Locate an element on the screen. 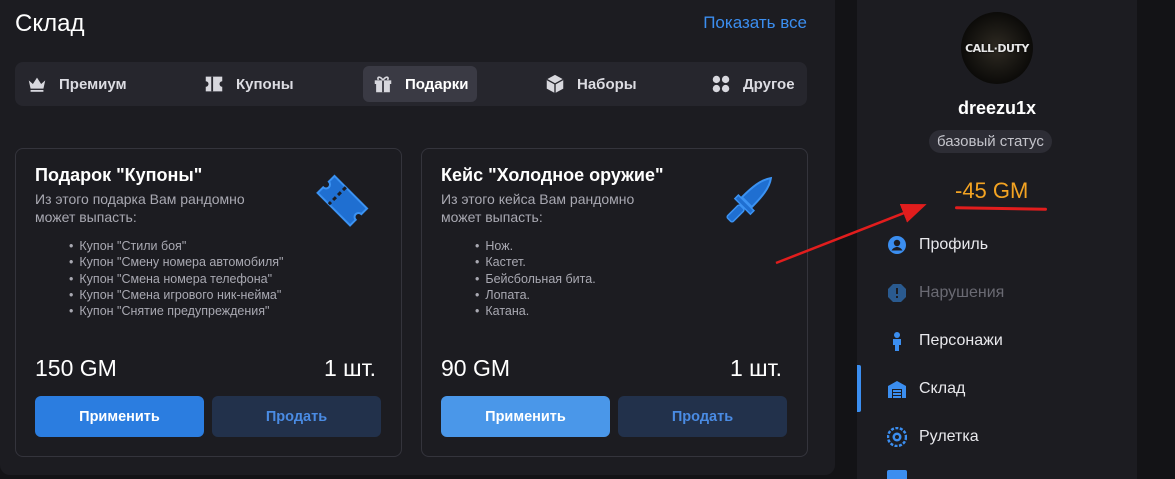 The image size is (1175, 479). sidebar-item-partial is located at coordinates (897, 474).